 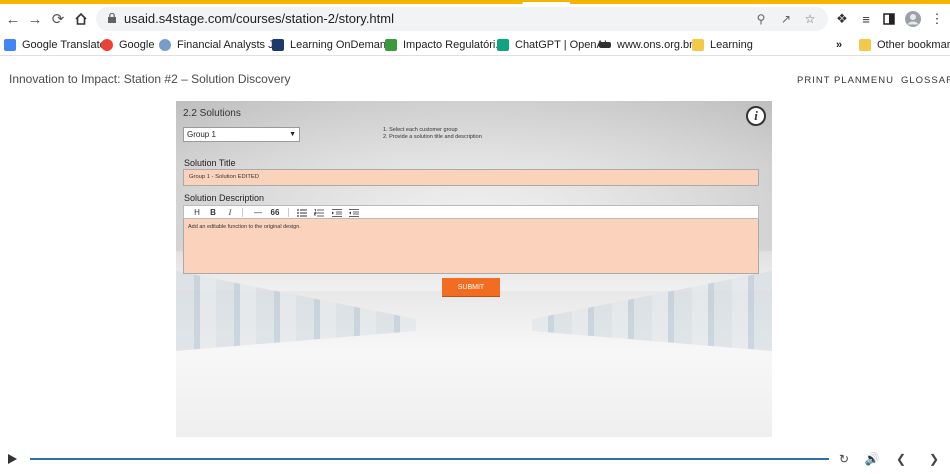 What do you see at coordinates (12, 459) in the screenshot?
I see `play-icon` at bounding box center [12, 459].